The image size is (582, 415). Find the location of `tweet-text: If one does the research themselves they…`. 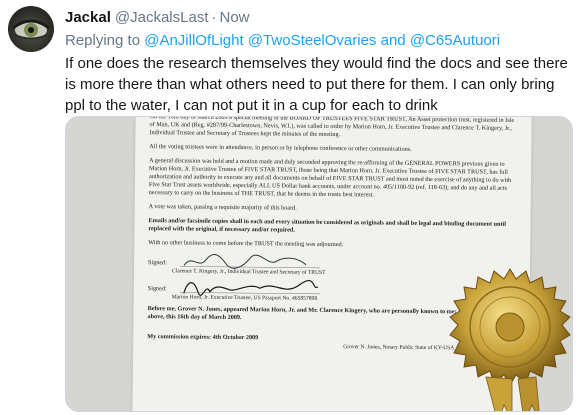

tweet-text: If one does the research themselves they… is located at coordinates (316, 84).